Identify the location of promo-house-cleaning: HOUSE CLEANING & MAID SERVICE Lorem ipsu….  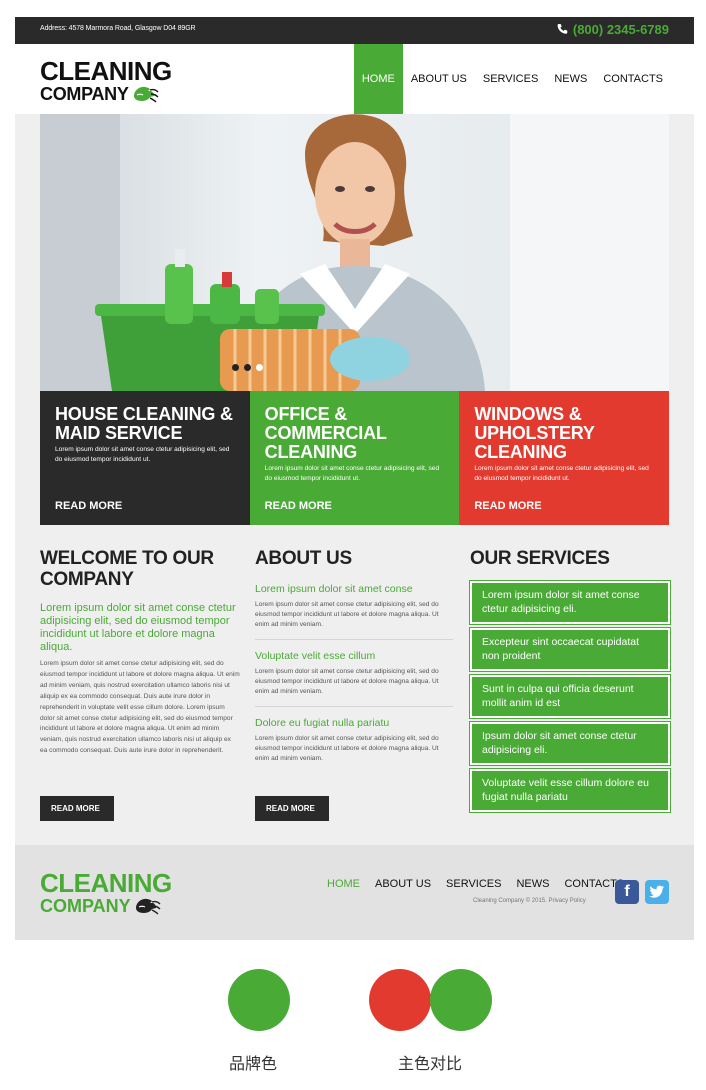
(145, 458).